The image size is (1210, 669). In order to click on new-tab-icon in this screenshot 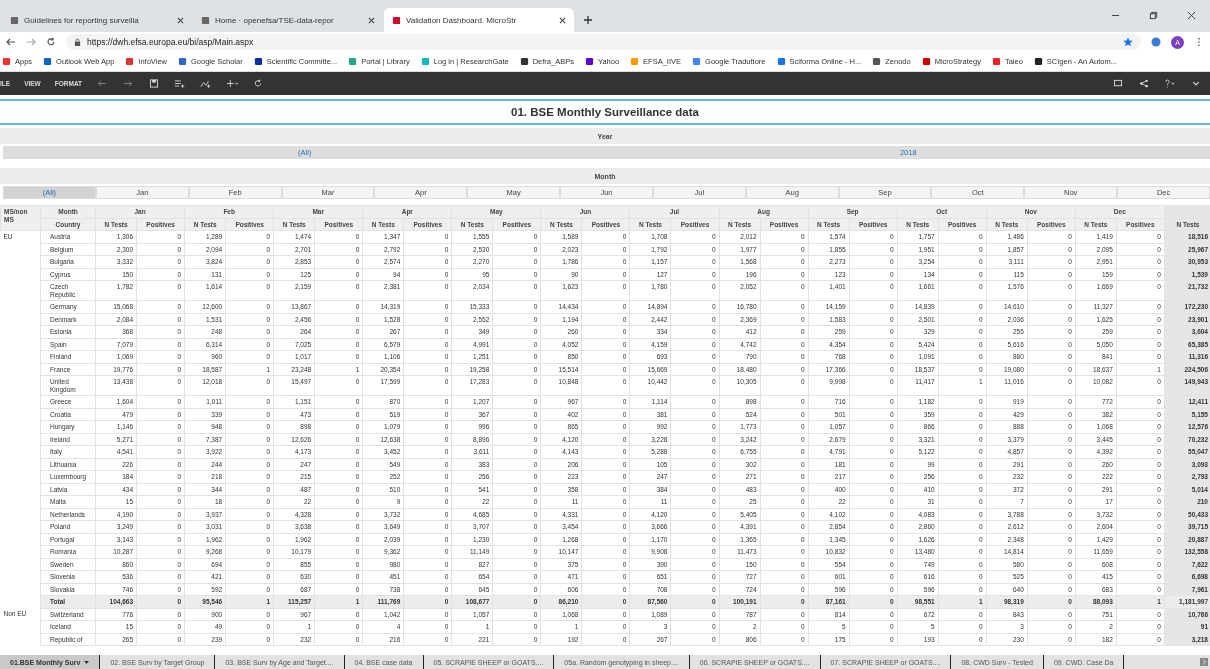, I will do `click(588, 20)`.